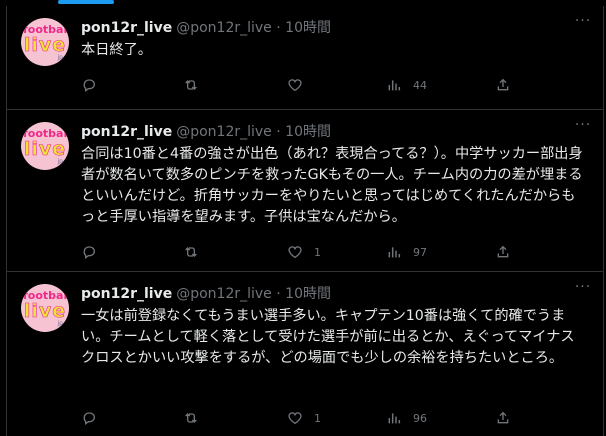 The height and width of the screenshot is (436, 606). Describe the element at coordinates (420, 418) in the screenshot. I see `views-count: 96` at that location.